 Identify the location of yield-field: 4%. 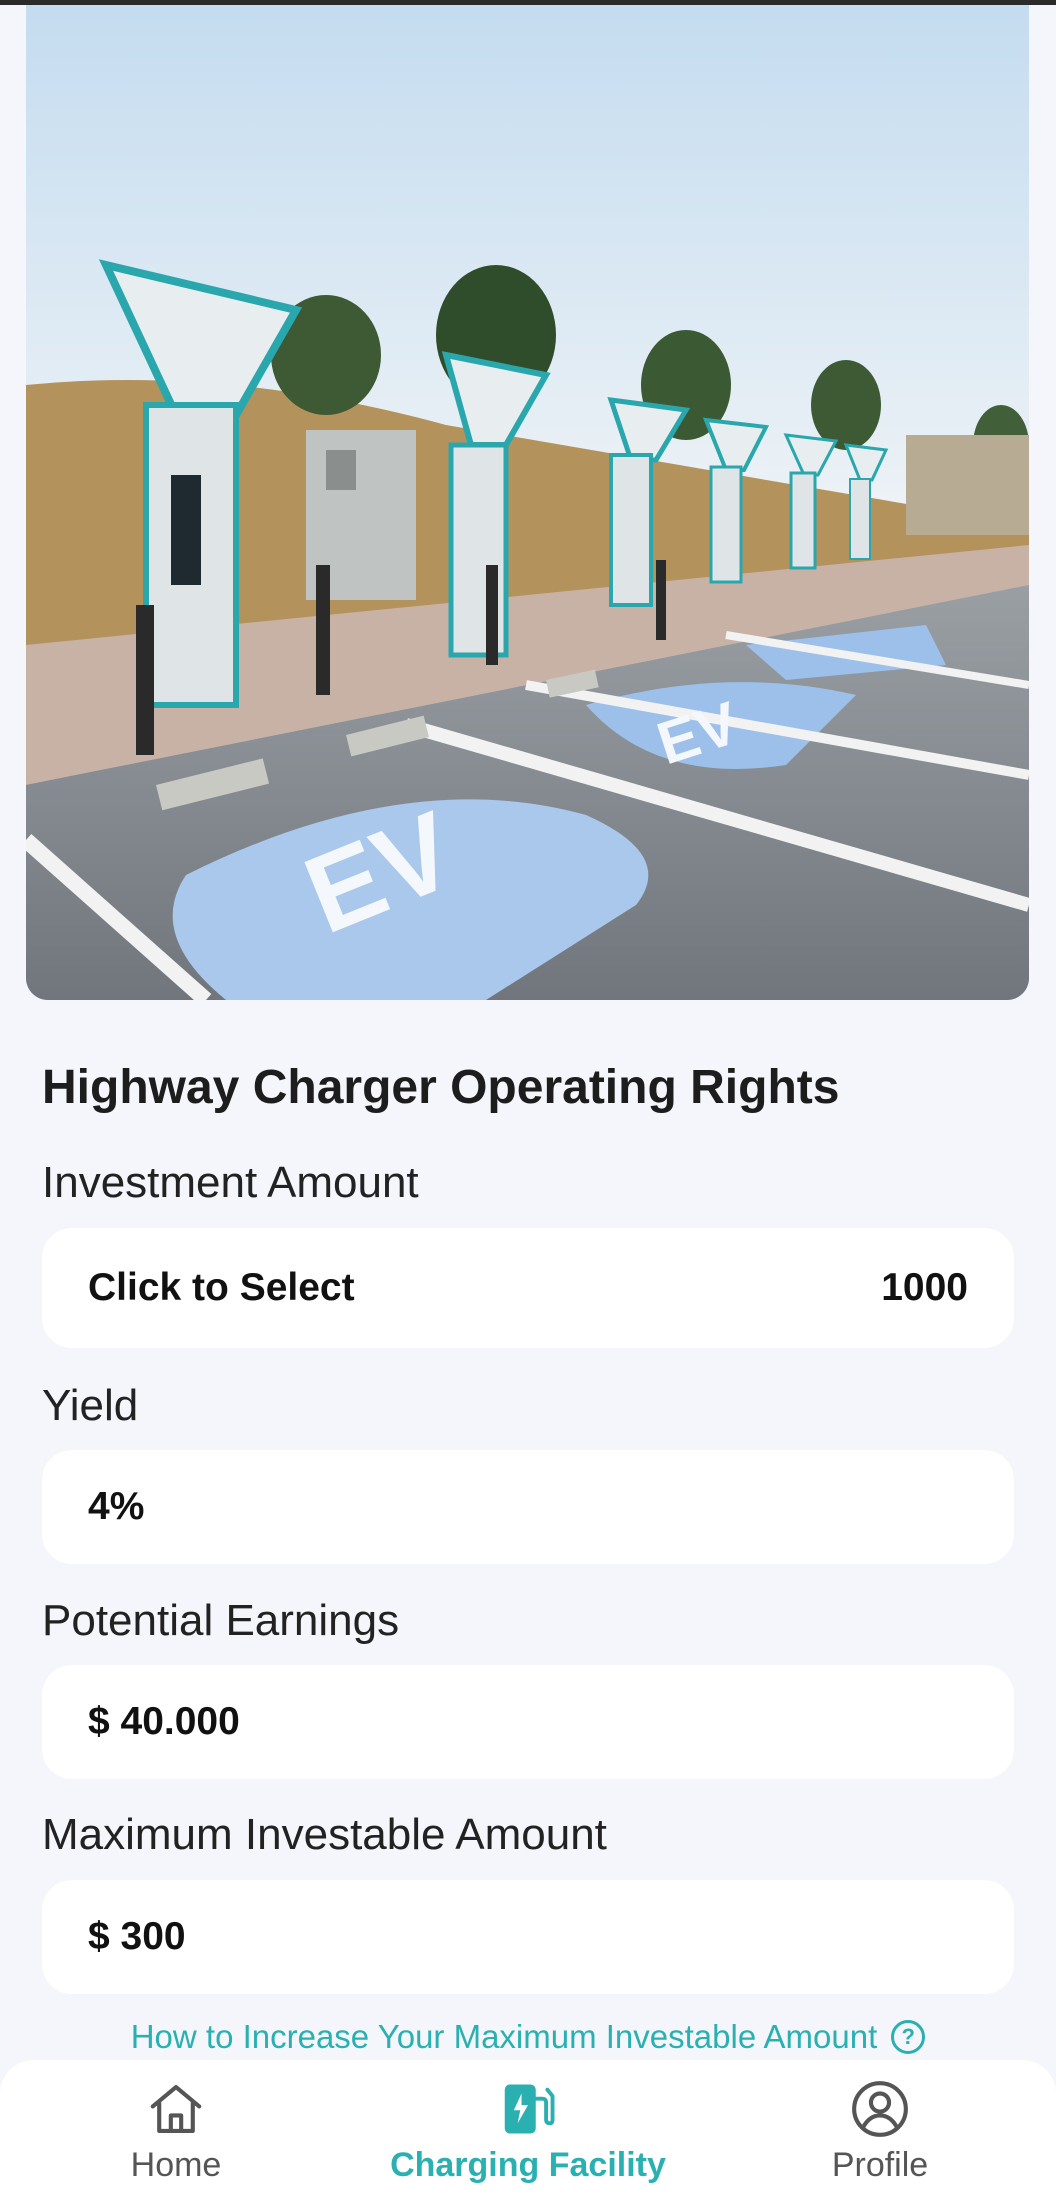
(528, 1507).